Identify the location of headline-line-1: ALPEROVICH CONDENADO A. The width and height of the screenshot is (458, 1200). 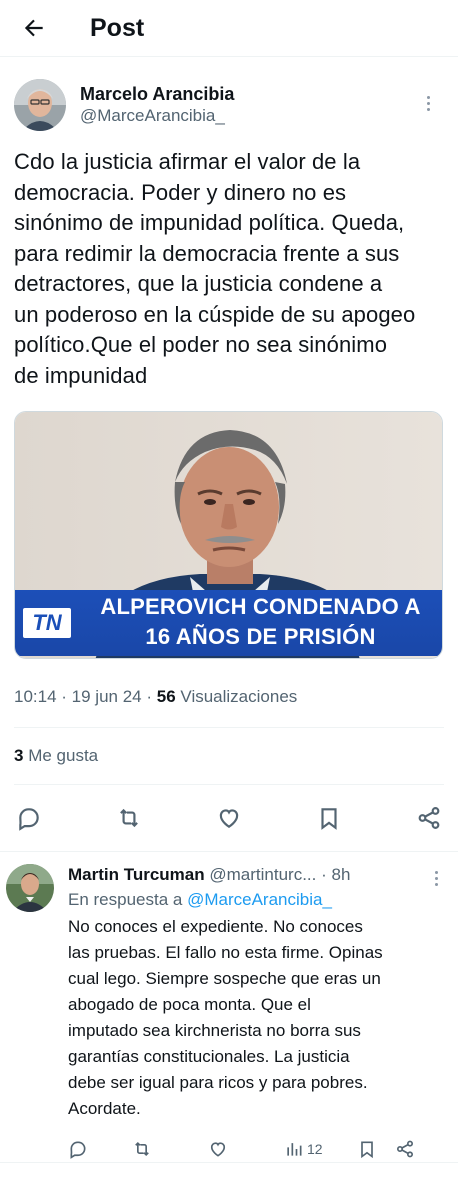
(260, 606).